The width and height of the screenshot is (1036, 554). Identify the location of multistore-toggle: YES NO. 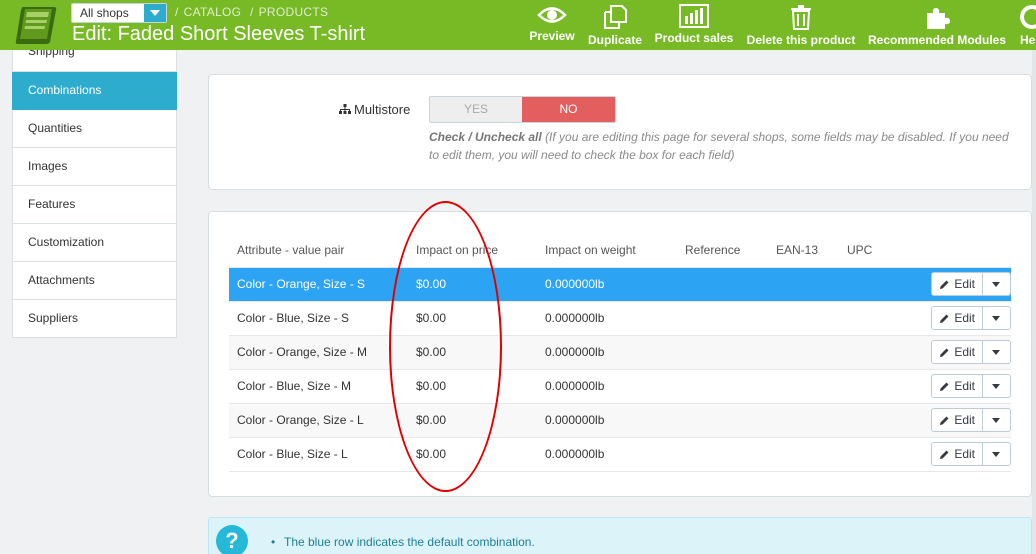
(522, 109).